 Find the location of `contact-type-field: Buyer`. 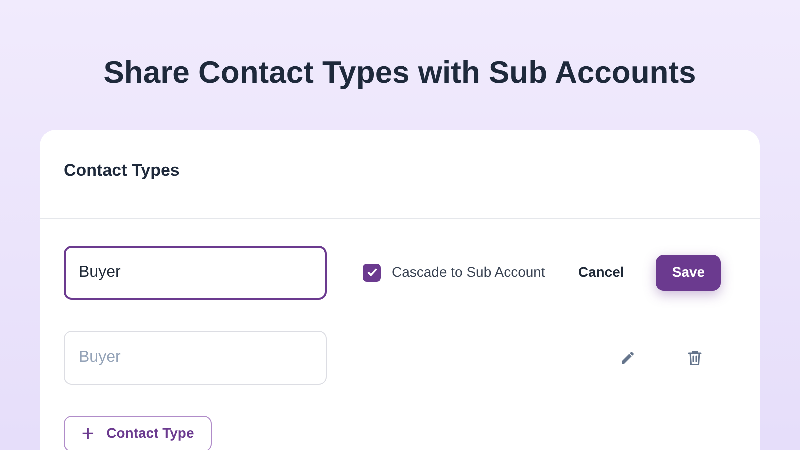

contact-type-field: Buyer is located at coordinates (195, 273).